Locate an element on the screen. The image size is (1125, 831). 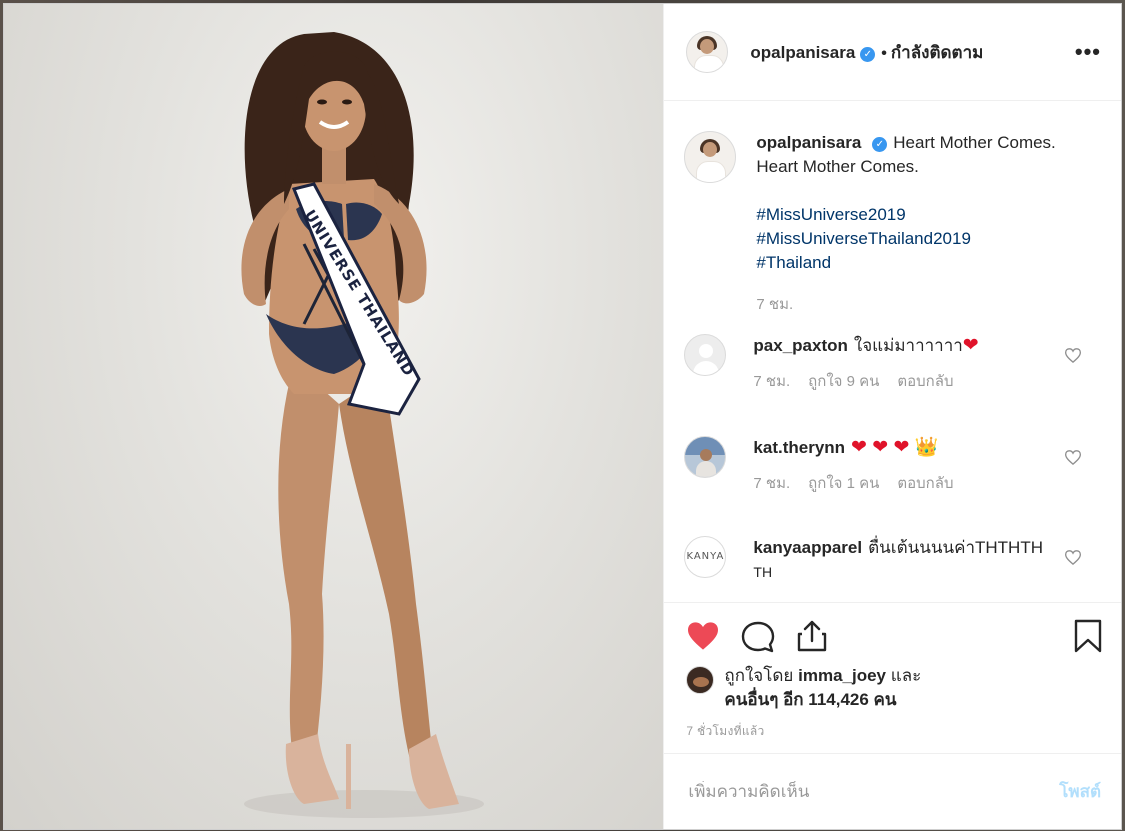
commenter-username: pax_paxton is located at coordinates (800, 345).